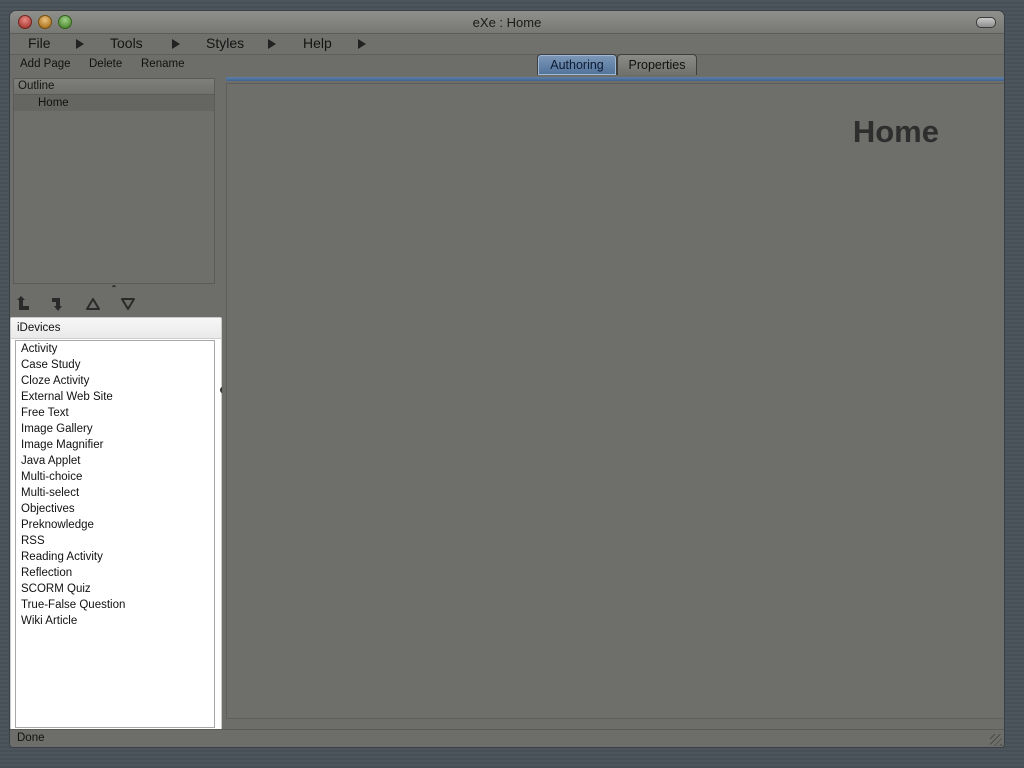 Image resolution: width=1024 pixels, height=768 pixels. I want to click on delete-page-button: Delete, so click(105, 64).